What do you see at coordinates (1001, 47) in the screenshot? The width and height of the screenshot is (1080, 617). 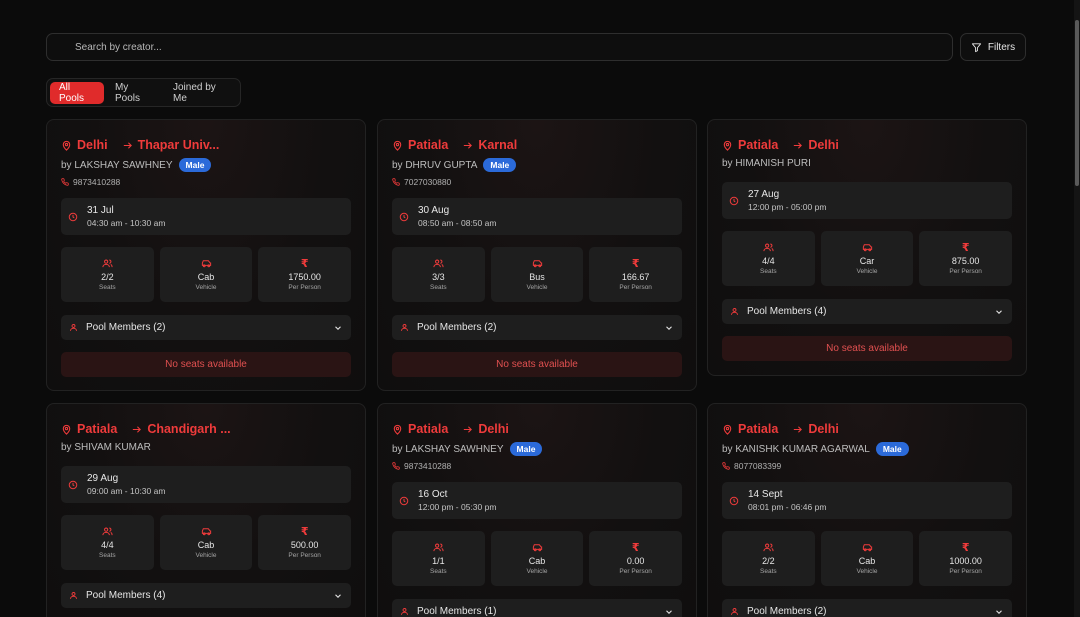 I see `filters-label: Filters` at bounding box center [1001, 47].